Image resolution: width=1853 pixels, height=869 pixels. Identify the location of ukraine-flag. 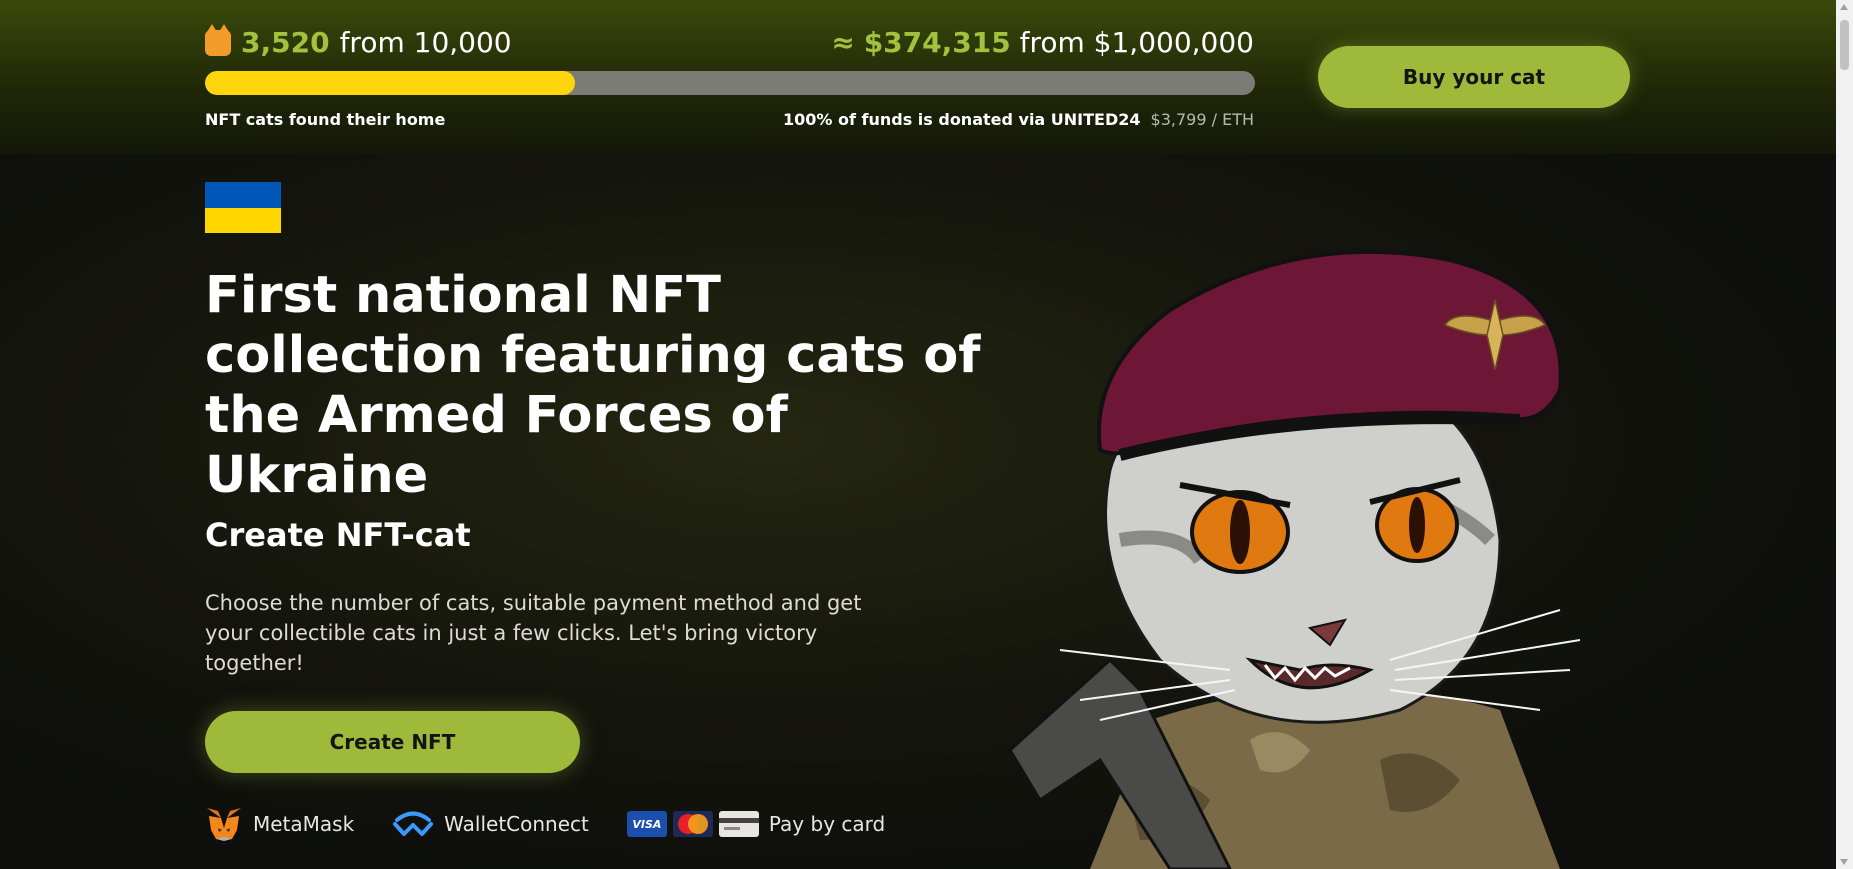
(243, 207).